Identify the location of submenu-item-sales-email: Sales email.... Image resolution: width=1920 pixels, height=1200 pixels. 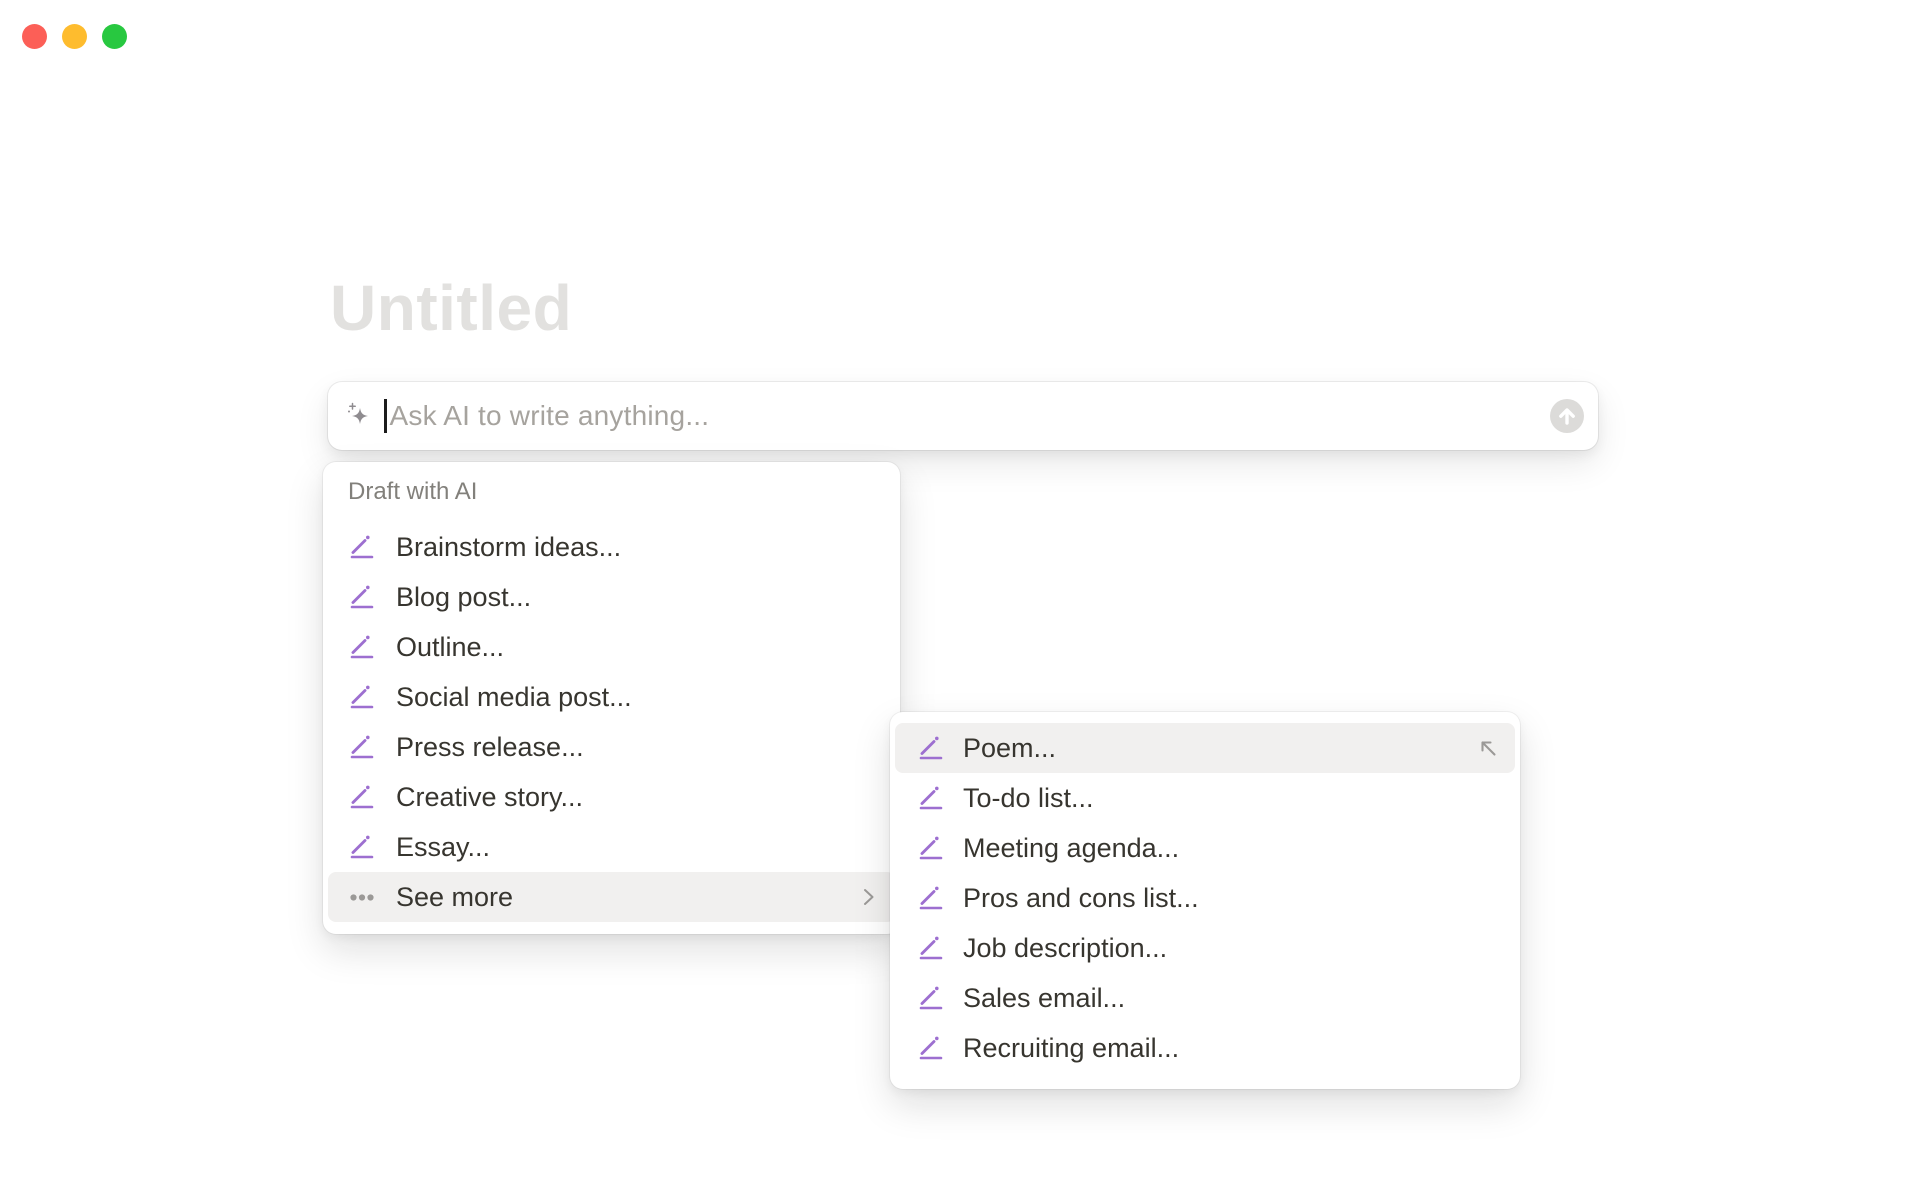
(1205, 998).